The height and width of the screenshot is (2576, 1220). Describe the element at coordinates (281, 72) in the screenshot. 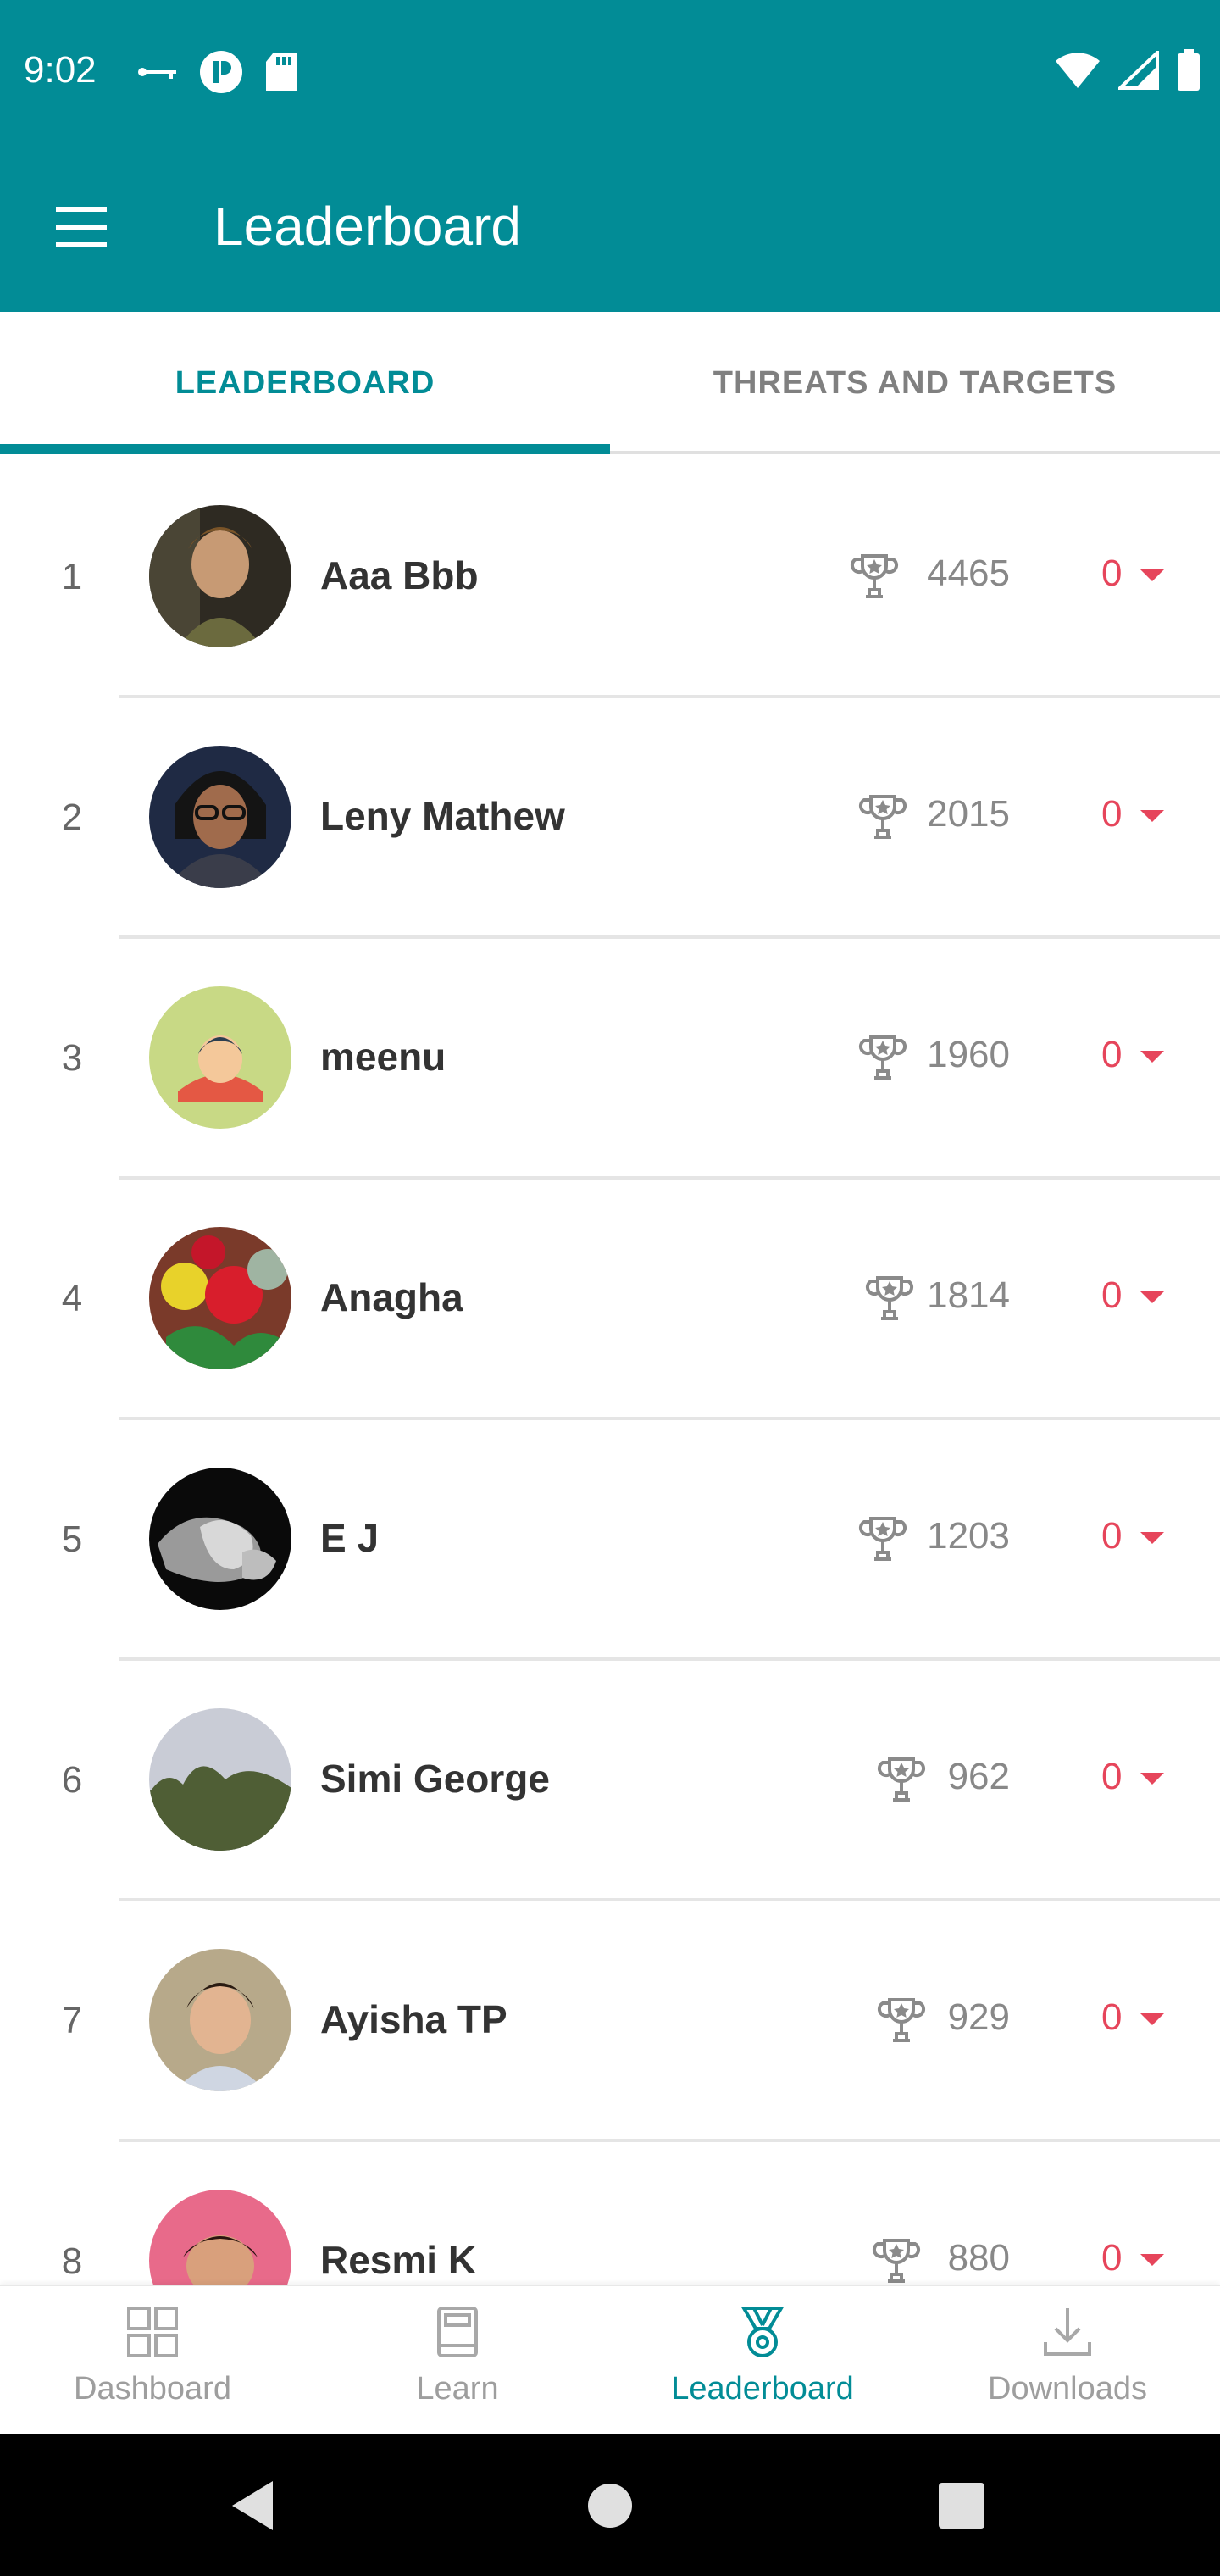

I see `sd-card-icon` at that location.